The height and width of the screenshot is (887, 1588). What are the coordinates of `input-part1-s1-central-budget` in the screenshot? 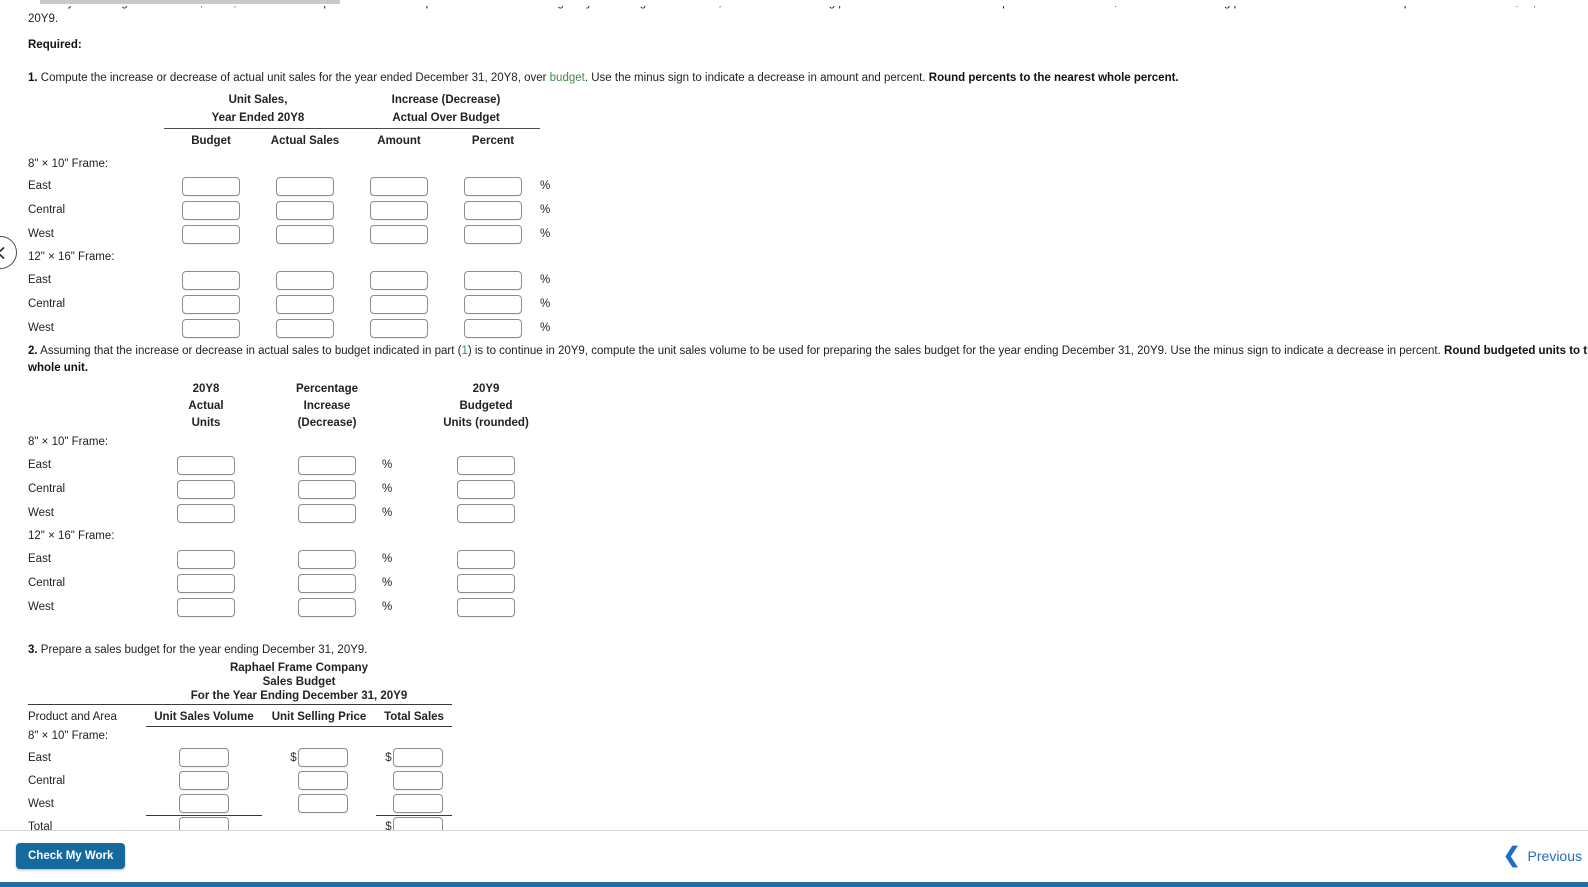 It's located at (211, 210).